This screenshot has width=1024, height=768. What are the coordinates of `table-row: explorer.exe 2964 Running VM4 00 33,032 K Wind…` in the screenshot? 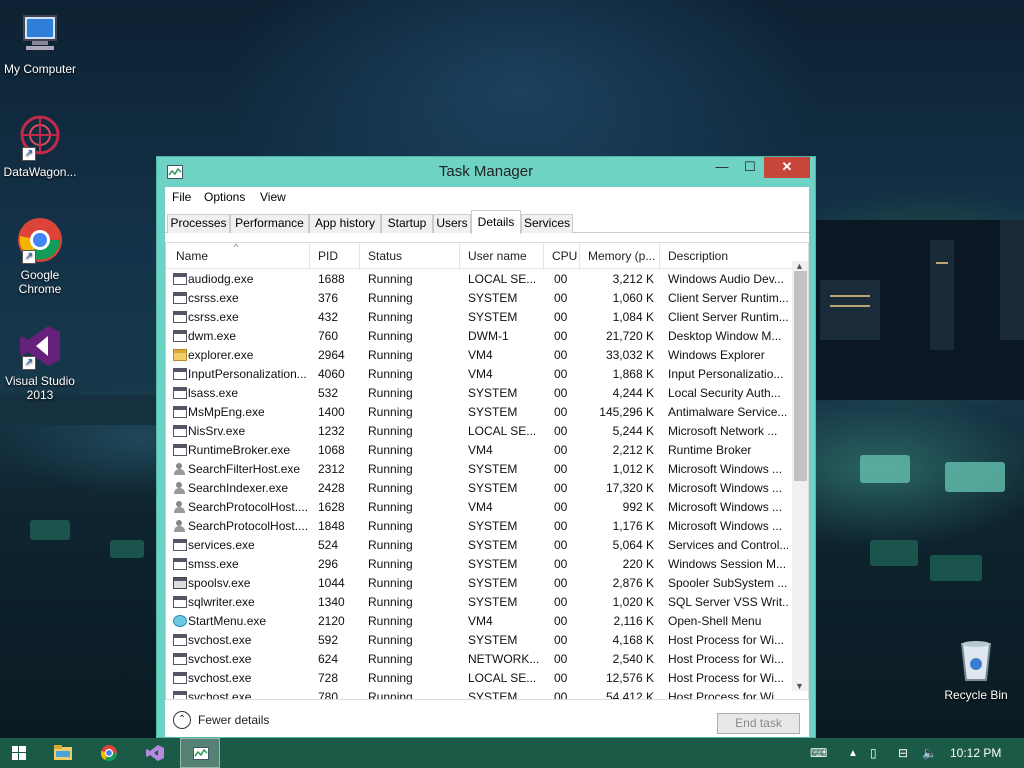 It's located at (479, 355).